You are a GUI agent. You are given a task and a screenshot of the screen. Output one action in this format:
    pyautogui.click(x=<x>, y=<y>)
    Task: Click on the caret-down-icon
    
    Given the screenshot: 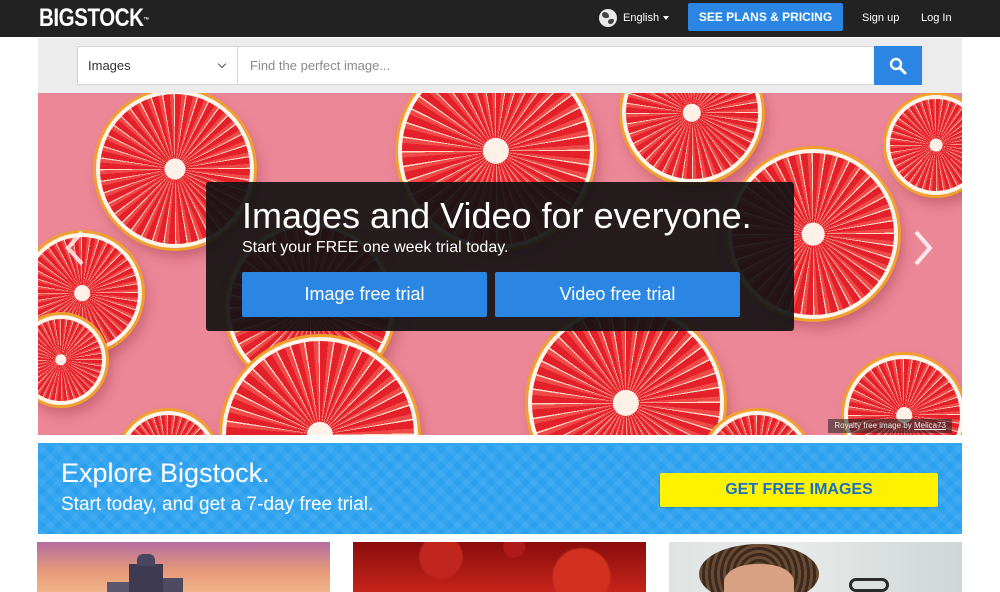 What is the action you would take?
    pyautogui.click(x=666, y=18)
    